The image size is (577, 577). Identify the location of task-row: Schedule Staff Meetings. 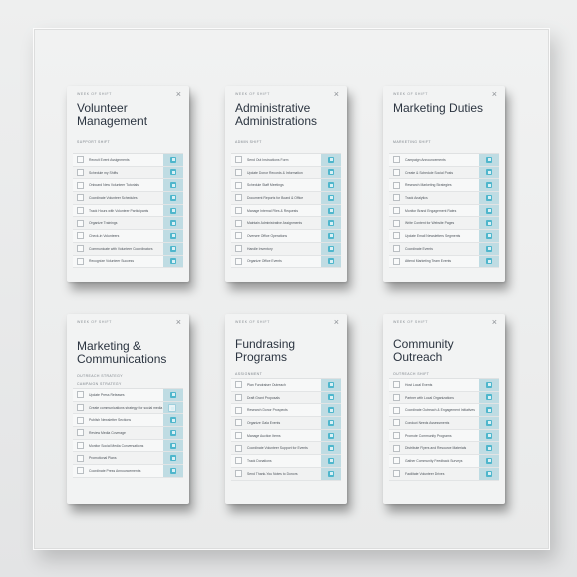
(286, 186).